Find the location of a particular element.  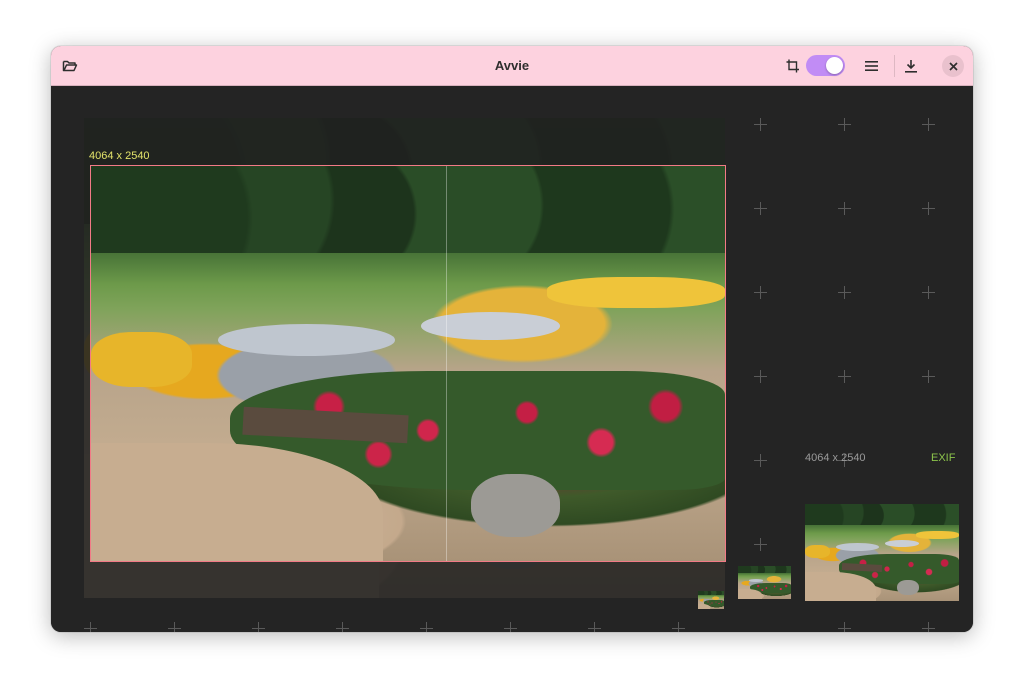

close-icon is located at coordinates (953, 66).